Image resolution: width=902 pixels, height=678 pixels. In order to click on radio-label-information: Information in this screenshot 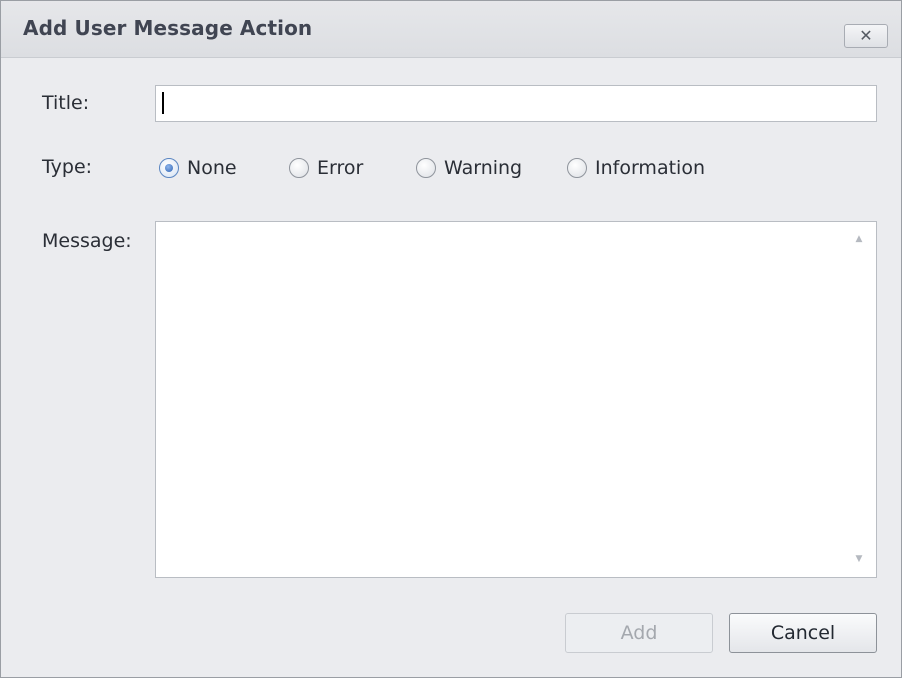, I will do `click(650, 168)`.